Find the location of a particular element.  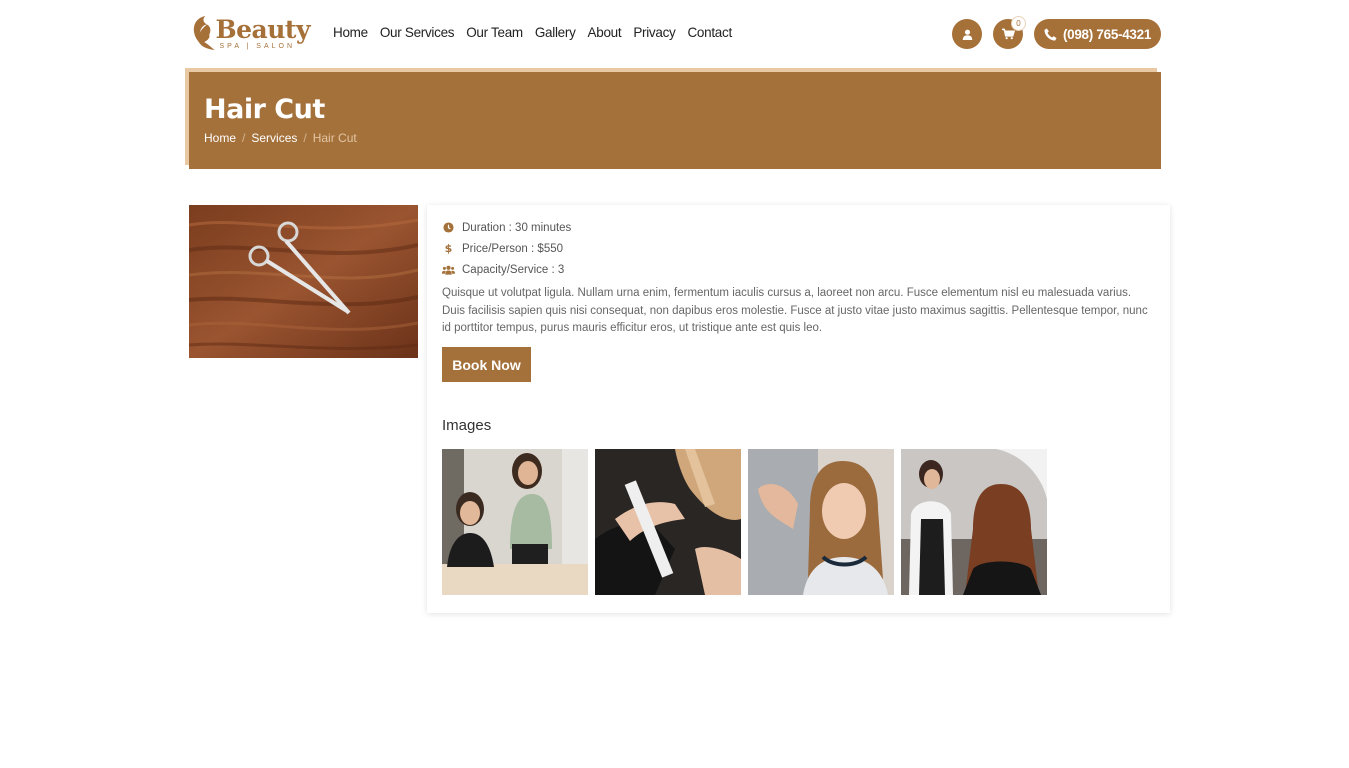

image-gallery is located at coordinates (744, 522).